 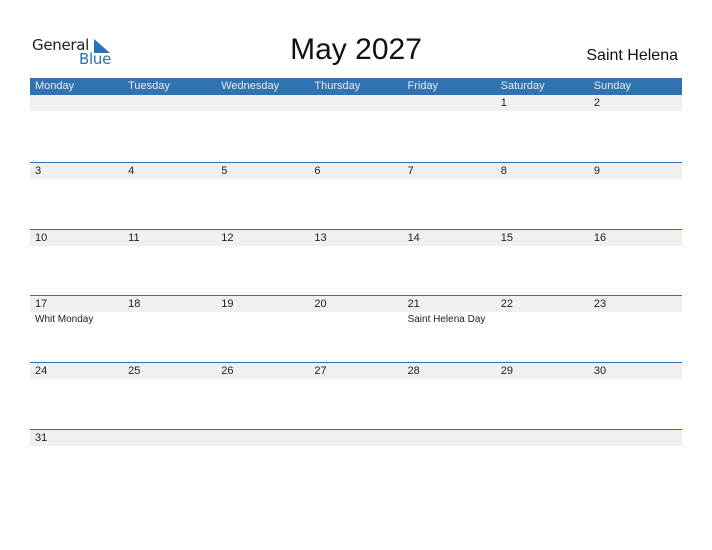 I want to click on day-cell: 27, so click(x=355, y=396).